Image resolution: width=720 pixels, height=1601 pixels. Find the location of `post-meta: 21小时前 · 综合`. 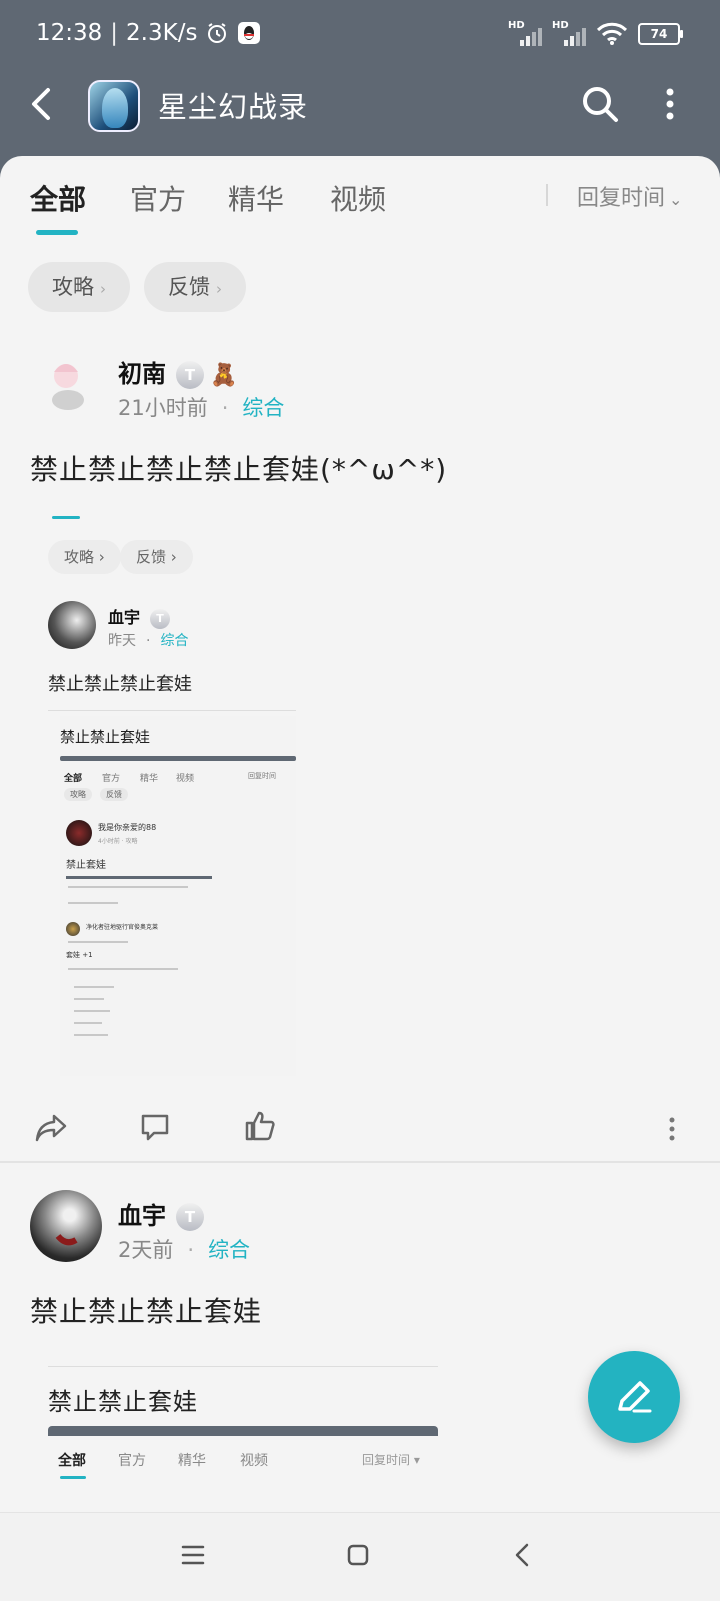

post-meta: 21小时前 · 综合 is located at coordinates (201, 407).